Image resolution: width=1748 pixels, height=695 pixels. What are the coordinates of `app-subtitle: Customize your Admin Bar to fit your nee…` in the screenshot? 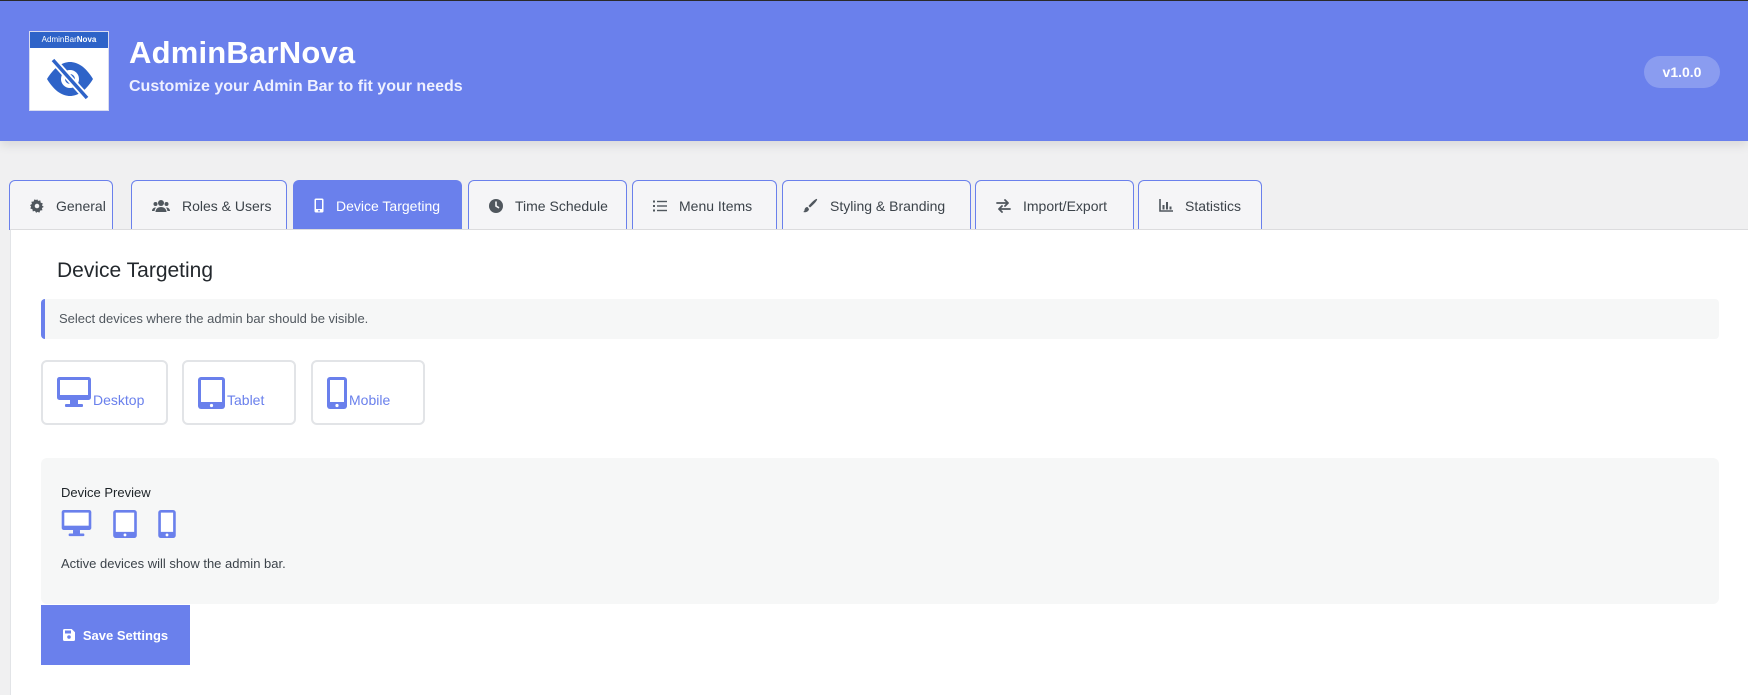 It's located at (296, 86).